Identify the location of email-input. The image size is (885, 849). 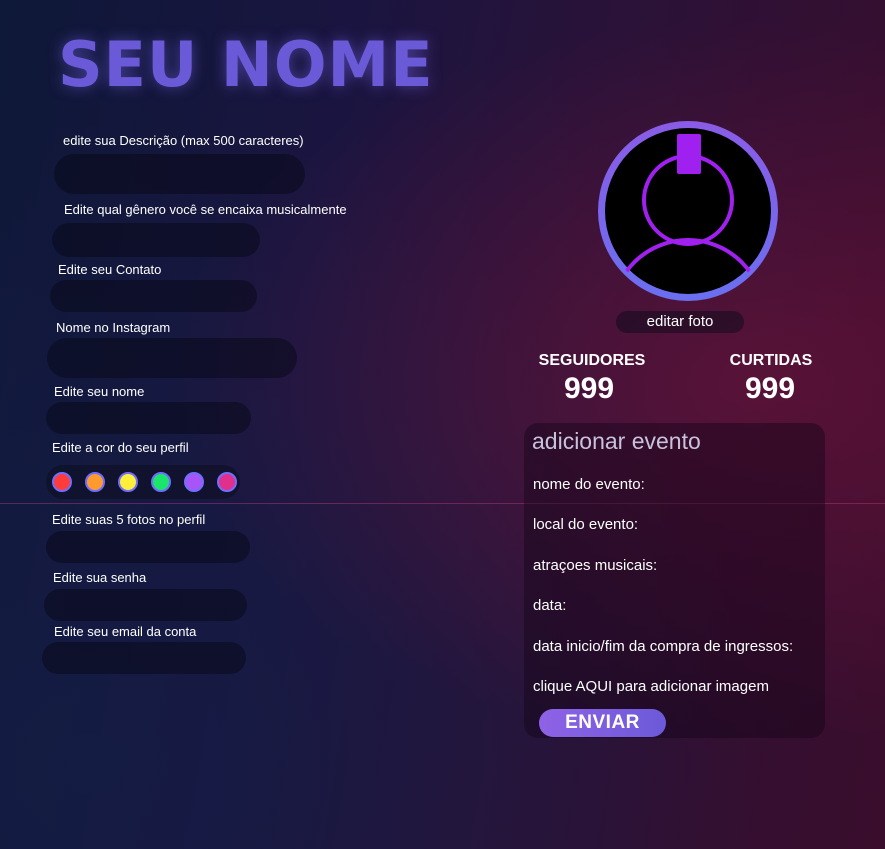
(144, 658).